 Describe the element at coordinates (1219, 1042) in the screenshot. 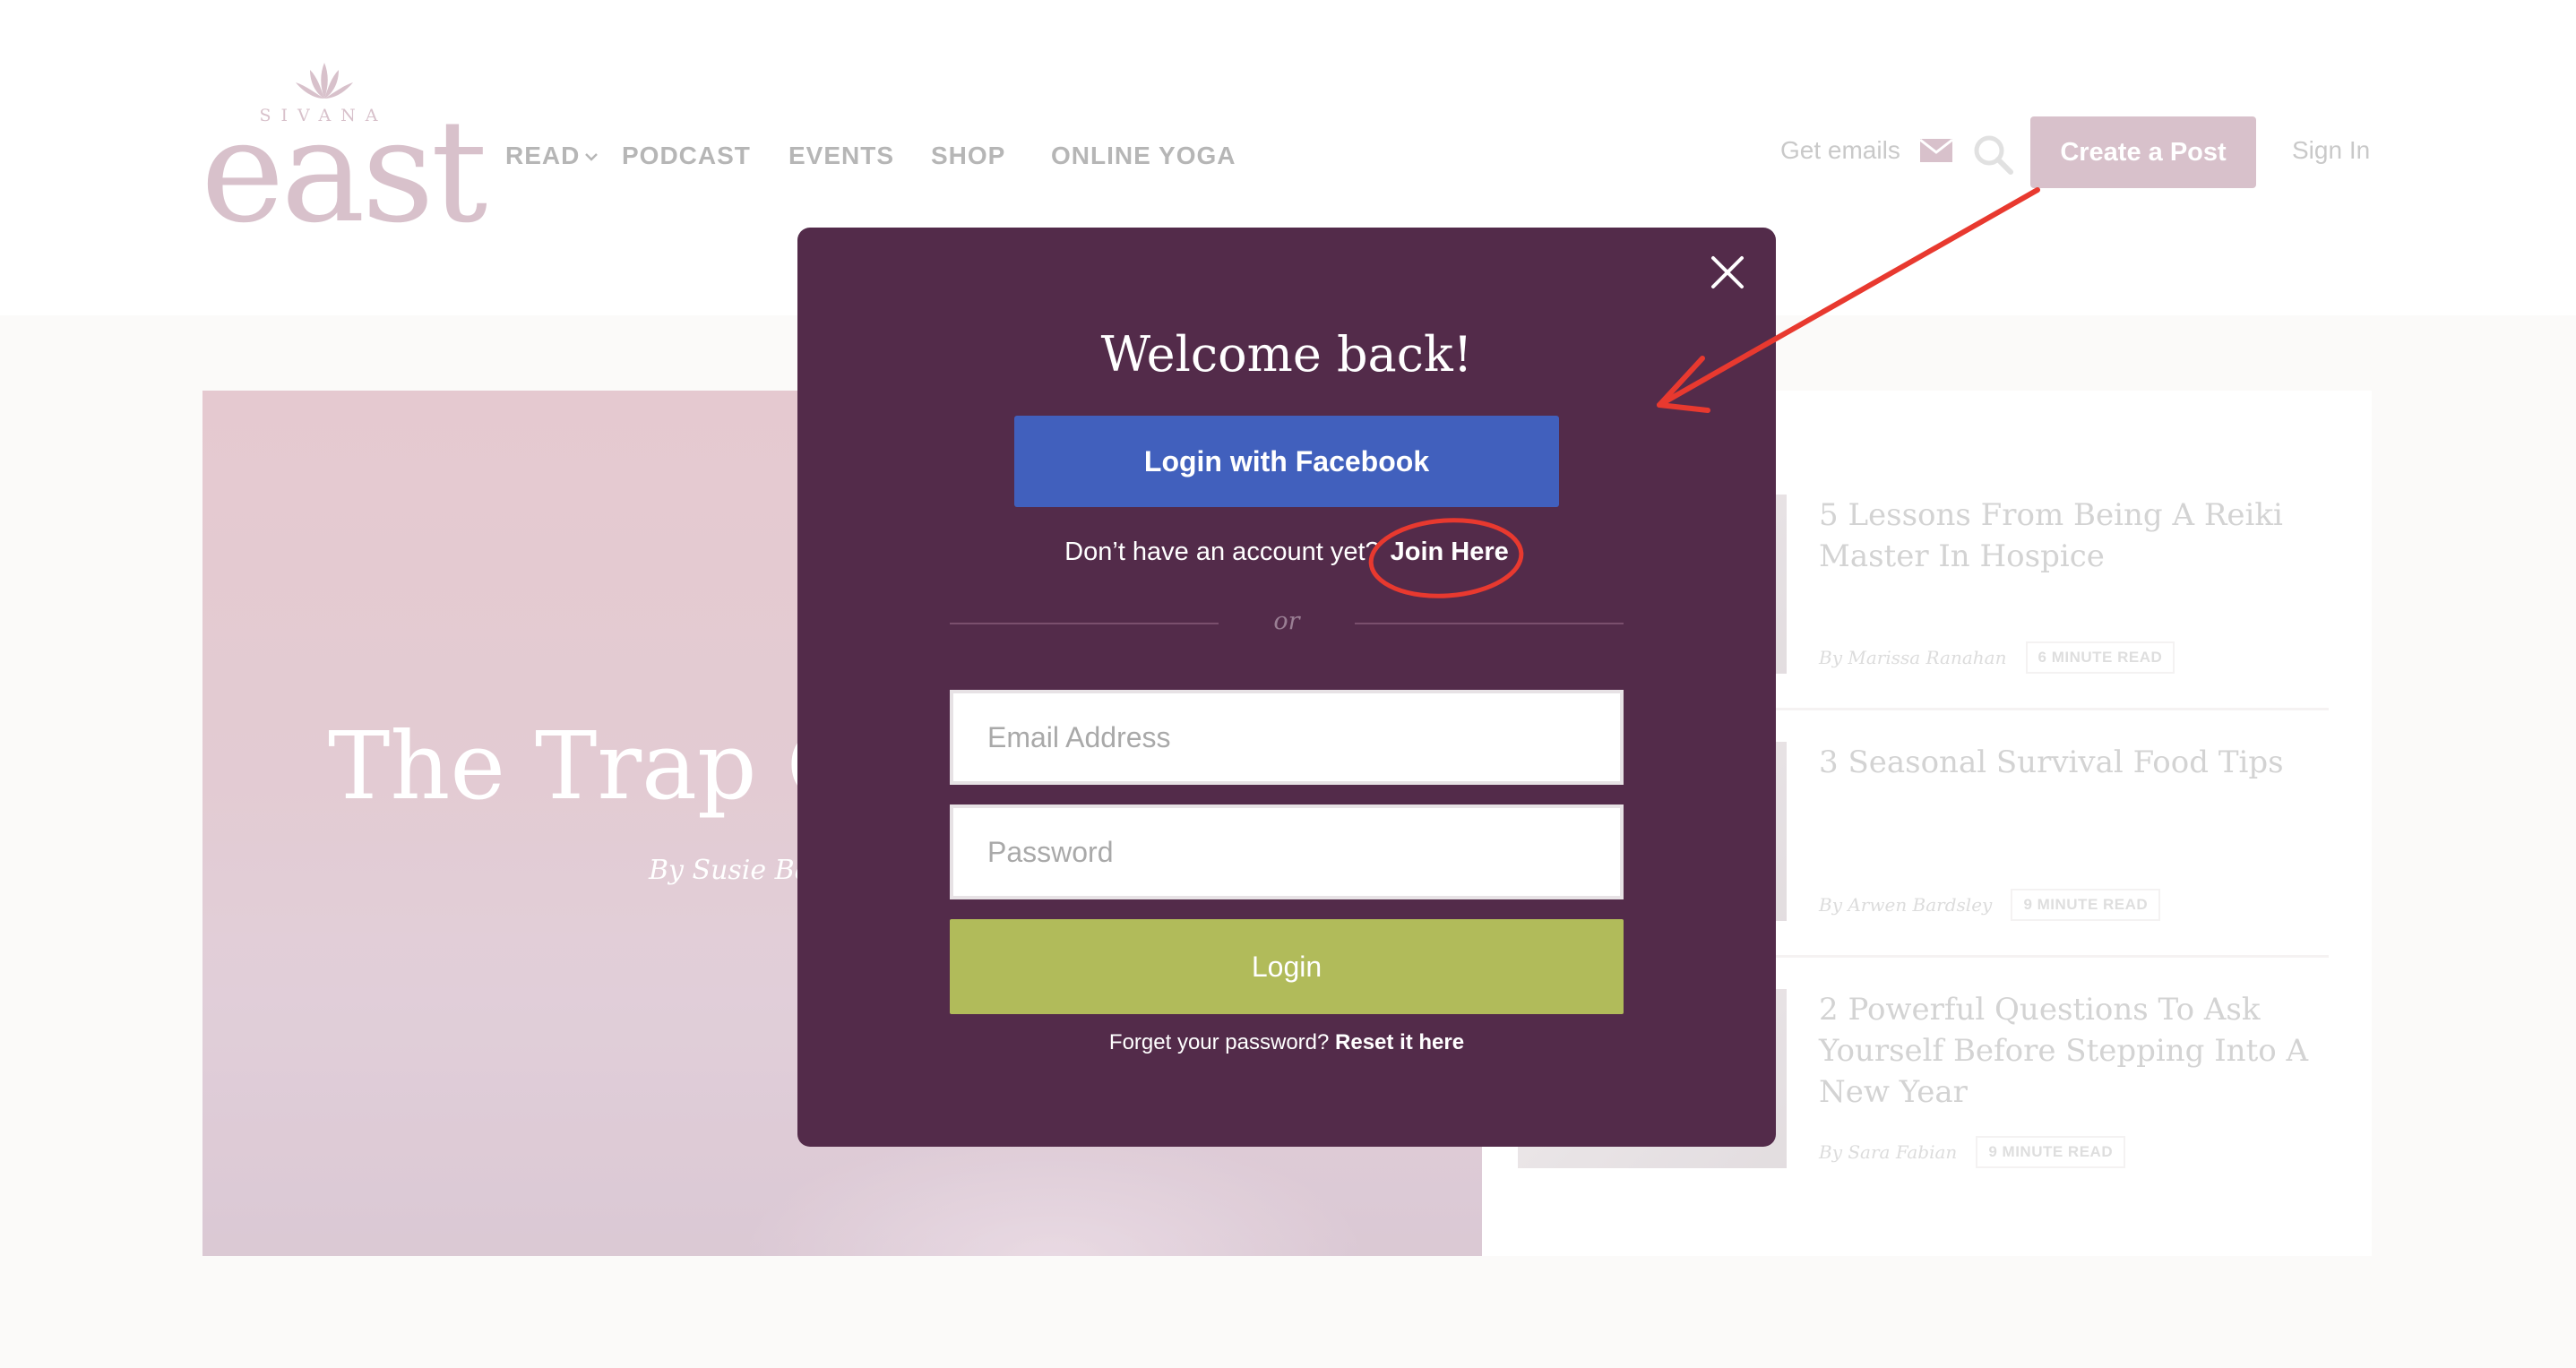

I see `forgot-password-text: Forget your password?` at that location.